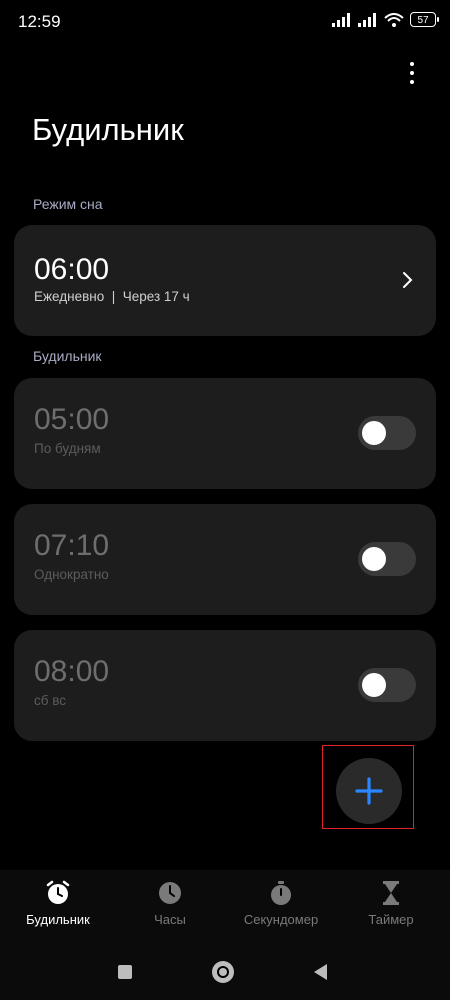  What do you see at coordinates (225, 22) in the screenshot?
I see `status-bar: 12:59 57` at bounding box center [225, 22].